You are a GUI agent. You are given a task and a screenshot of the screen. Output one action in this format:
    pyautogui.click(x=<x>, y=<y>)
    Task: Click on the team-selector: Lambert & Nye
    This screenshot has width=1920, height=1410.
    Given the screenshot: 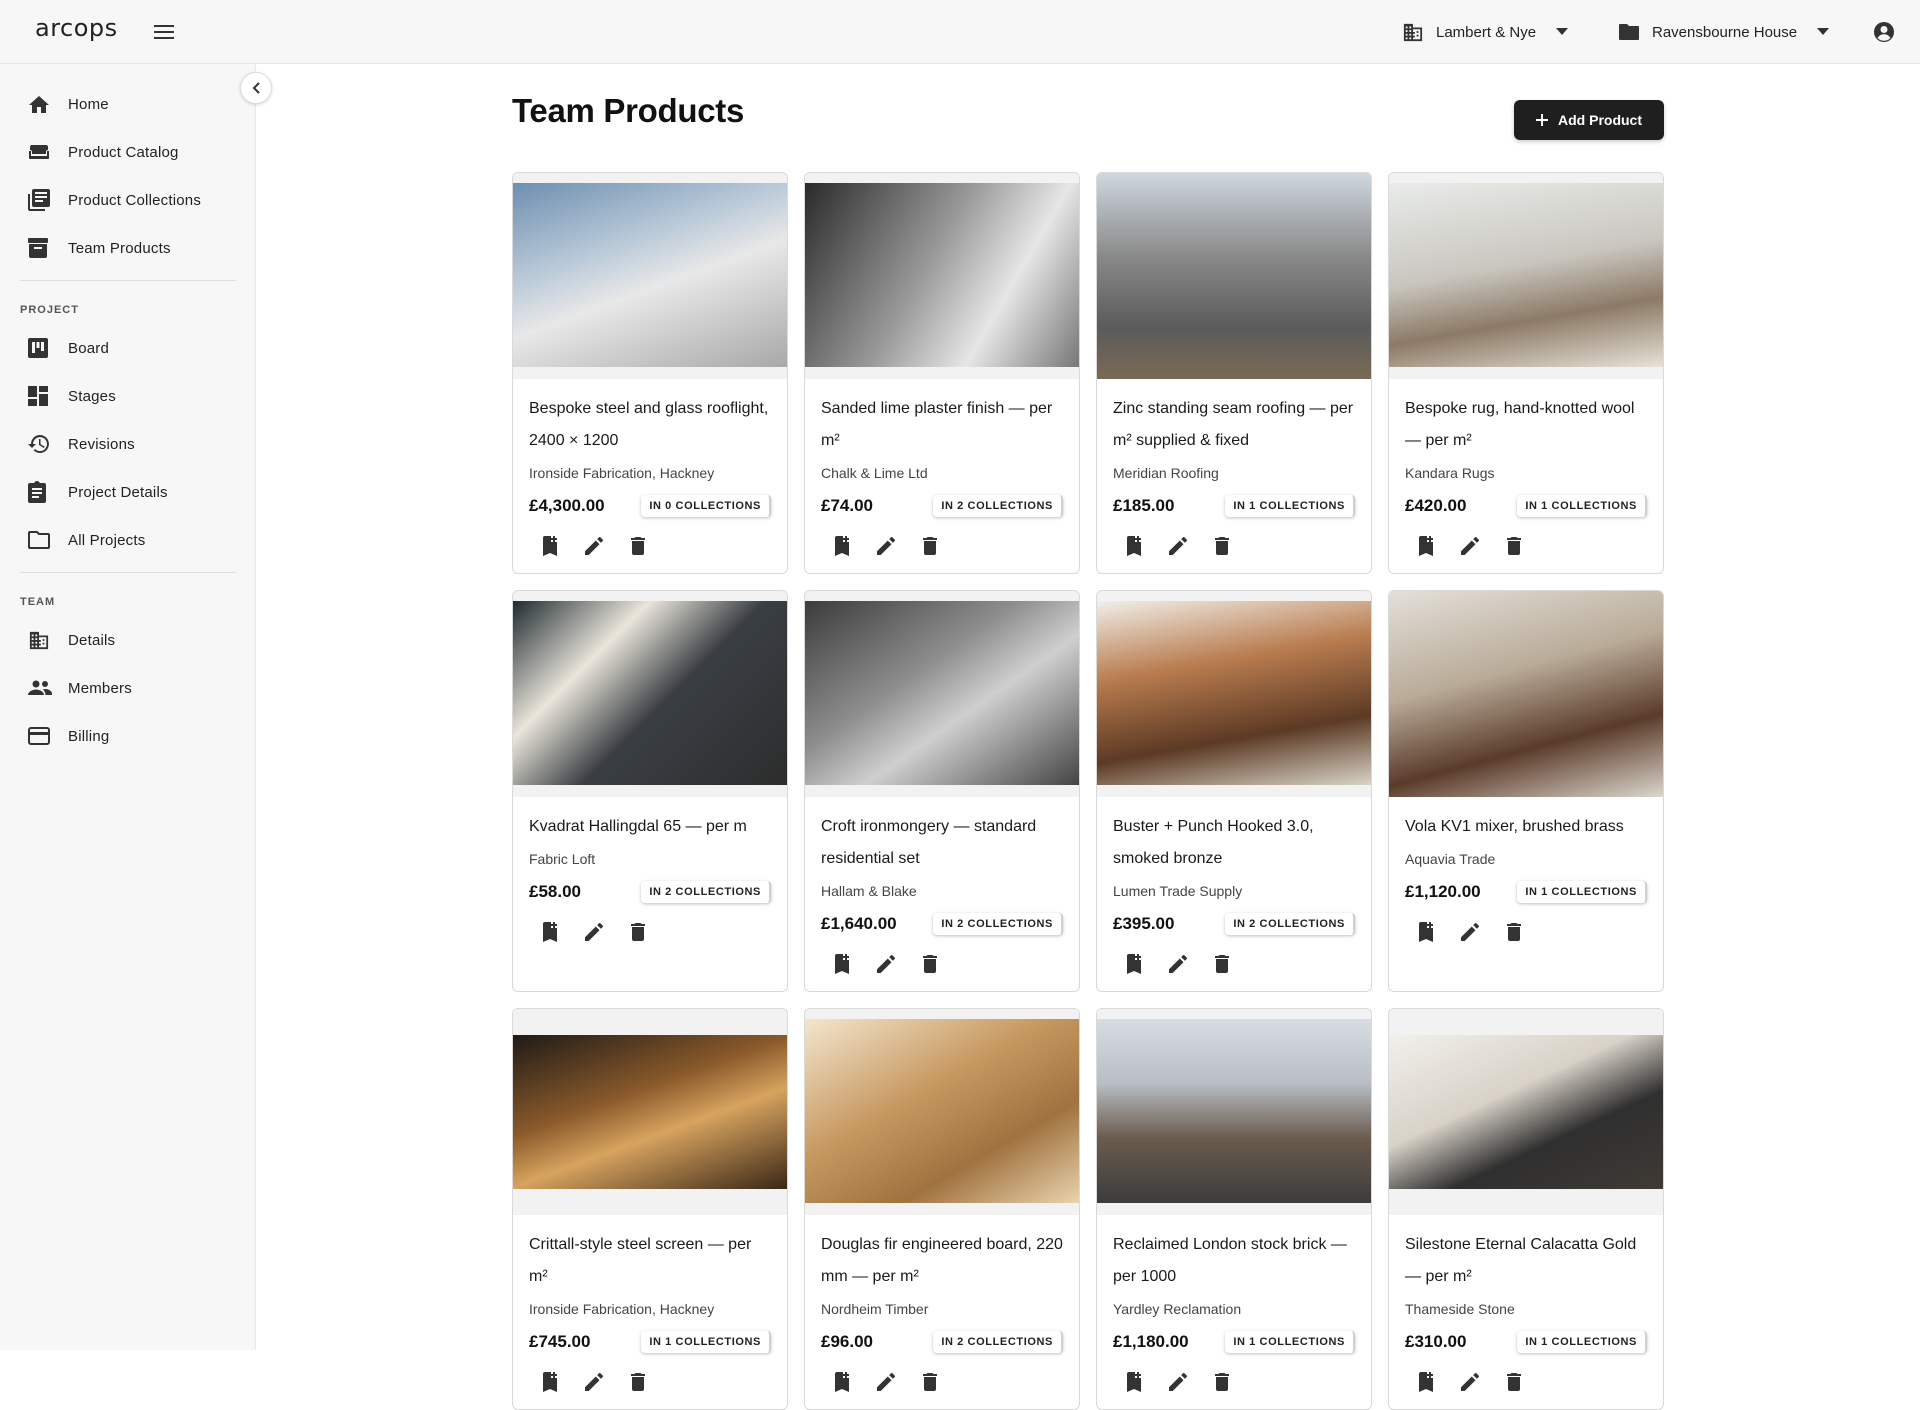 What is the action you would take?
    pyautogui.click(x=1485, y=32)
    